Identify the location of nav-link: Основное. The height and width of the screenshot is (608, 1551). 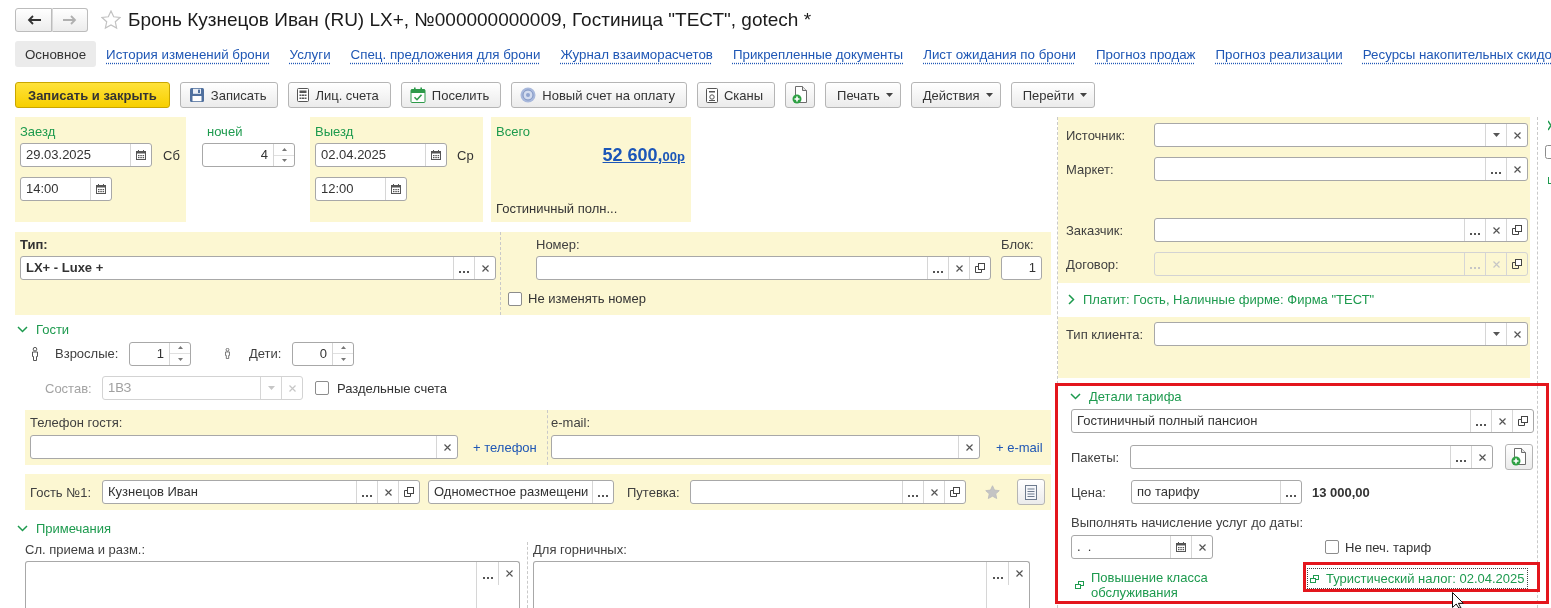
(56, 54).